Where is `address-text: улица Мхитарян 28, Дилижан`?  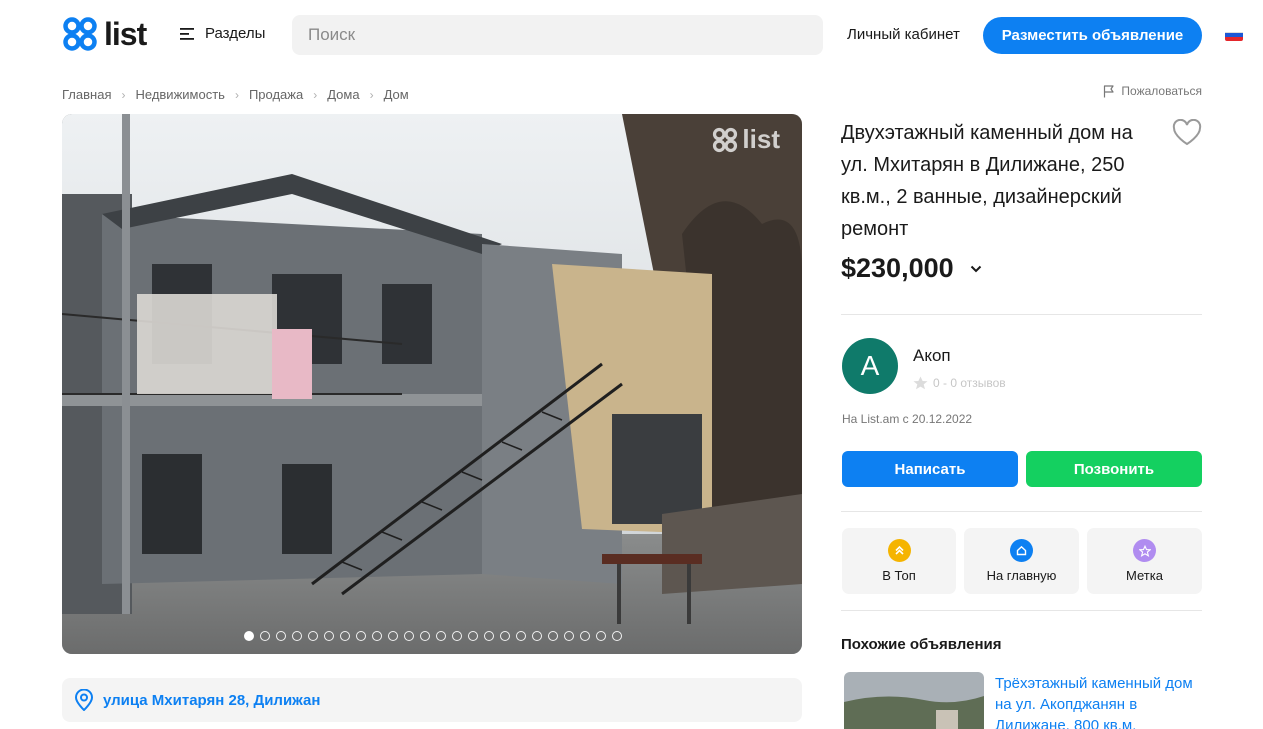 address-text: улица Мхитарян 28, Дилижан is located at coordinates (211, 700).